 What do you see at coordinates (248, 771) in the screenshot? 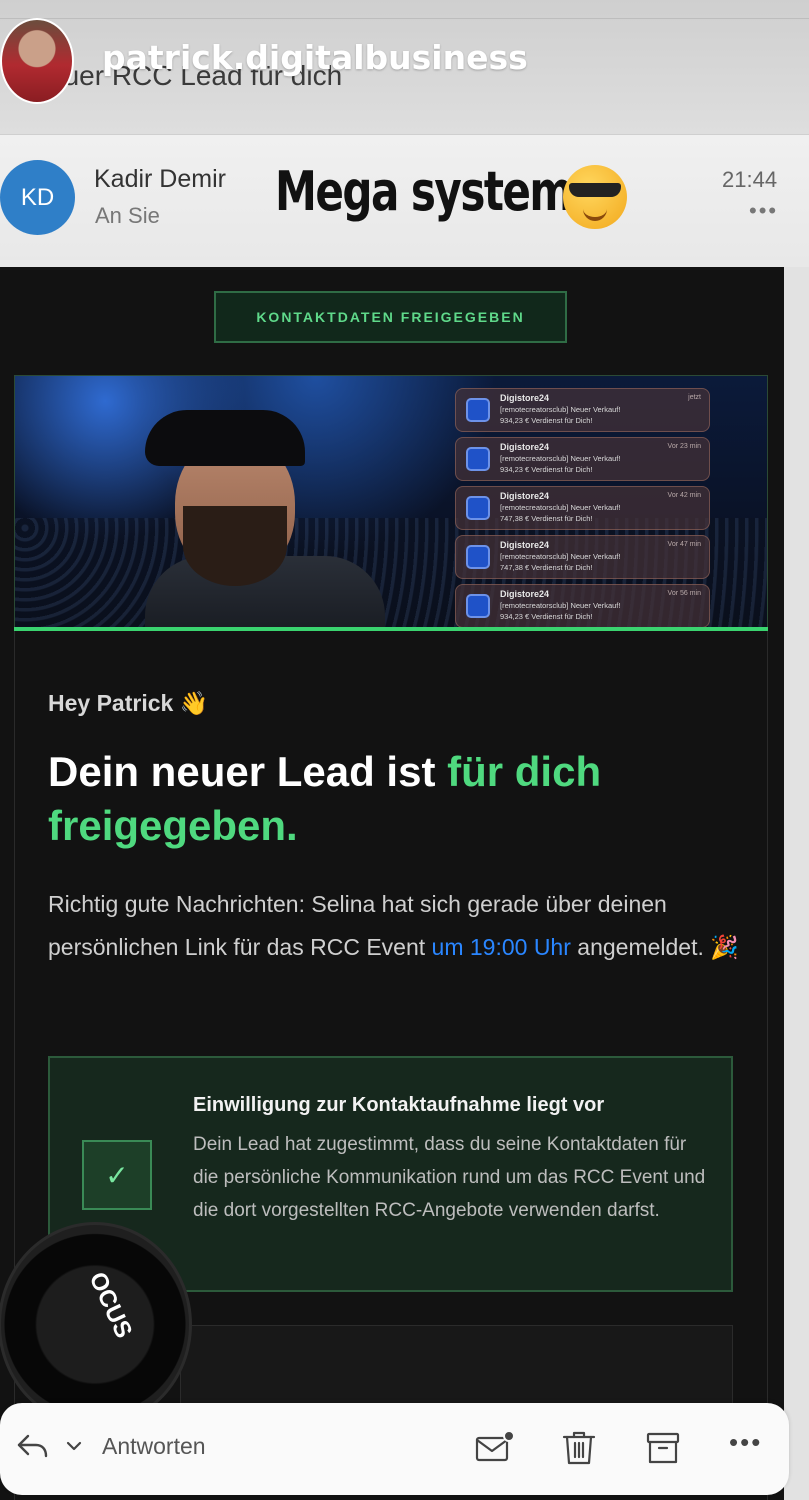
I see `headline-text: Dein neuer Lead ist` at bounding box center [248, 771].